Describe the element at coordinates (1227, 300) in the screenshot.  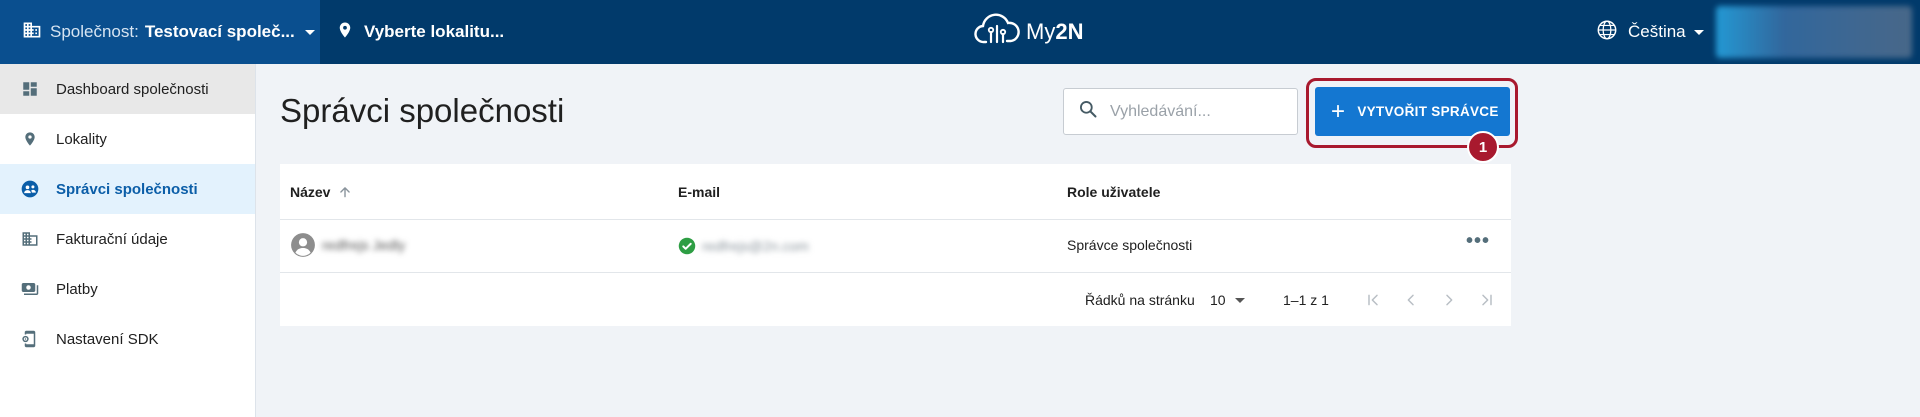
I see `rows-per-page-select: 10` at that location.